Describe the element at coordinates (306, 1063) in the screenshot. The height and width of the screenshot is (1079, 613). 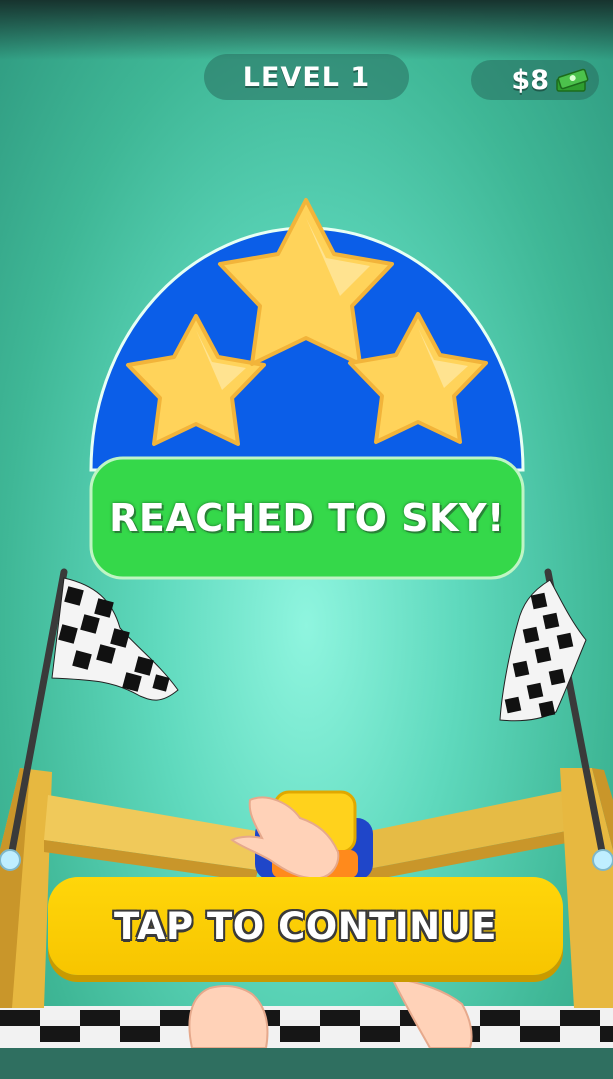
I see `bottom-bar` at that location.